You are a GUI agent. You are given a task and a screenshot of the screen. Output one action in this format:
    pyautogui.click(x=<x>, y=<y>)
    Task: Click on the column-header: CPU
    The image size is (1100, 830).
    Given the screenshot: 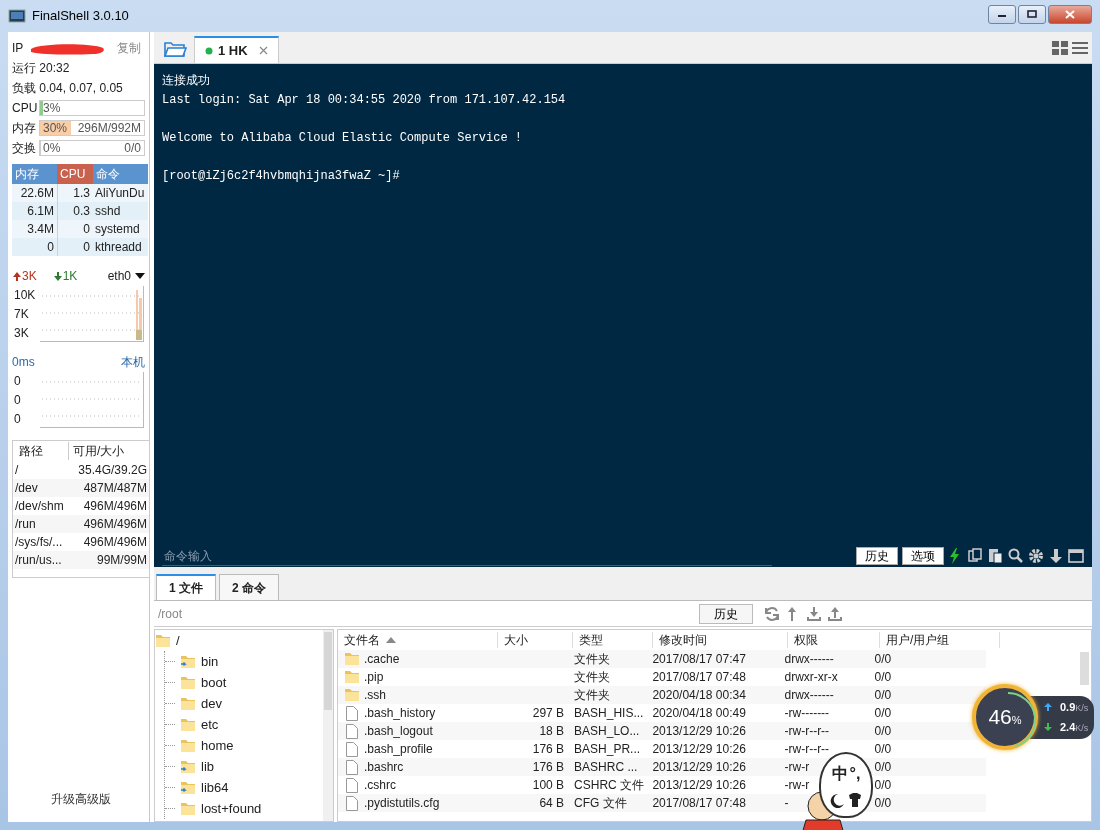 What is the action you would take?
    pyautogui.click(x=75, y=174)
    